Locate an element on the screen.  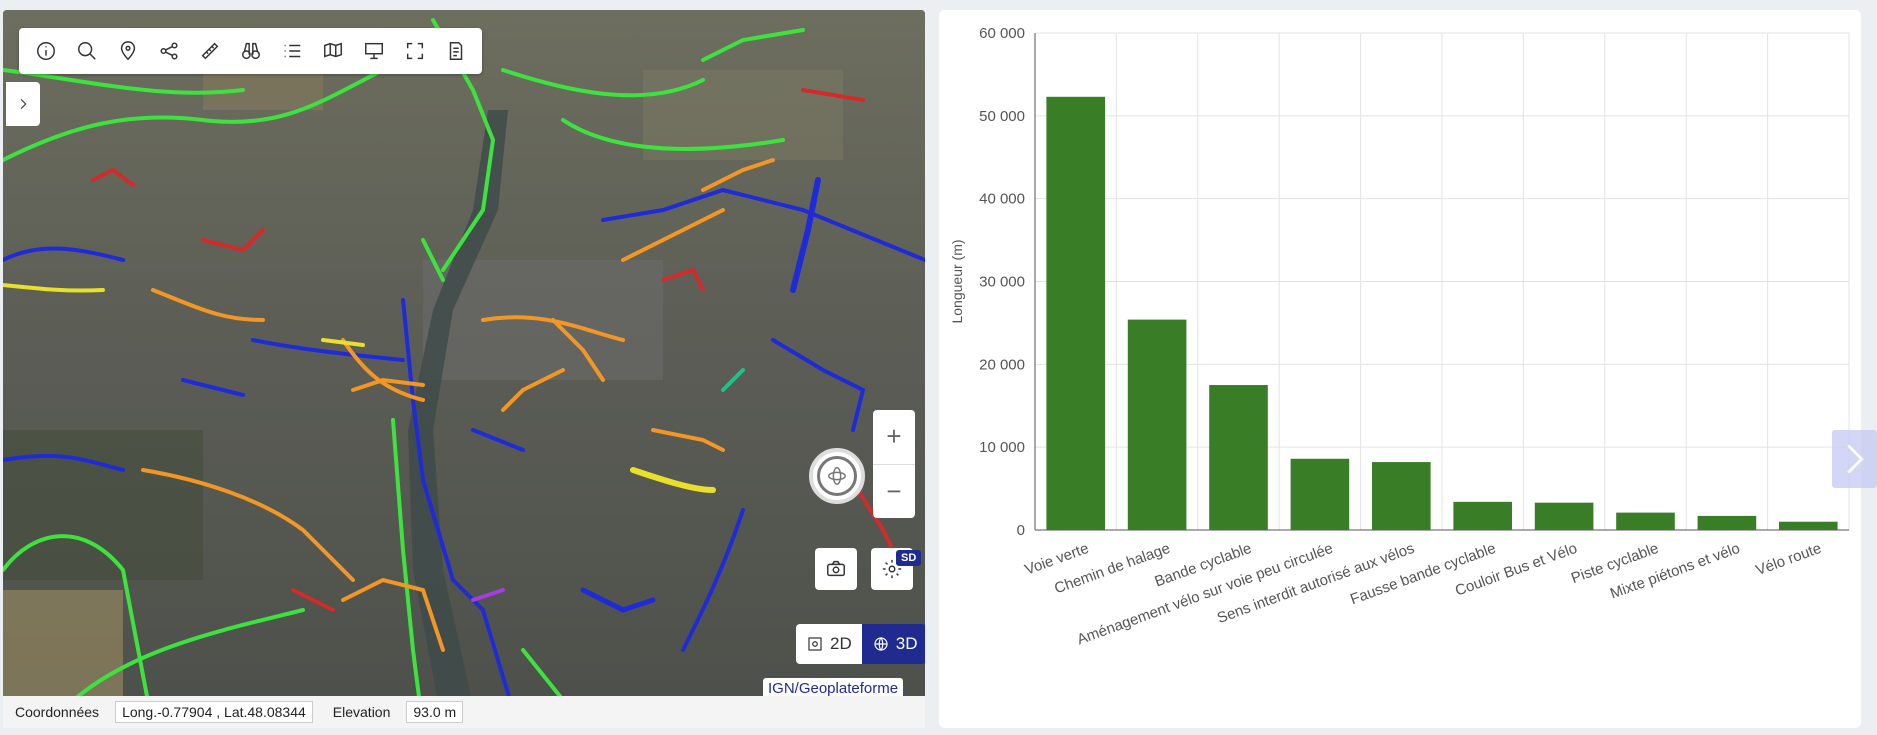
camera-rotate-icon is located at coordinates (836, 568).